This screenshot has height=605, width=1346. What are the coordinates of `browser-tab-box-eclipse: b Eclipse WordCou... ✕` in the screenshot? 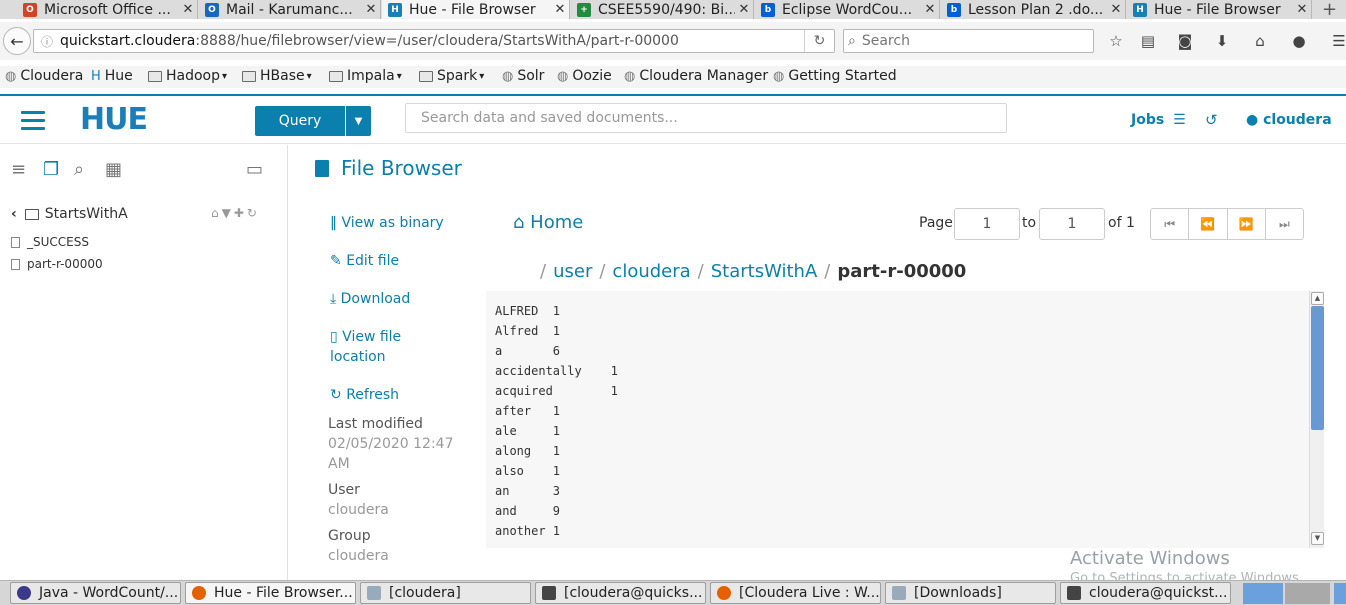 It's located at (847, 9).